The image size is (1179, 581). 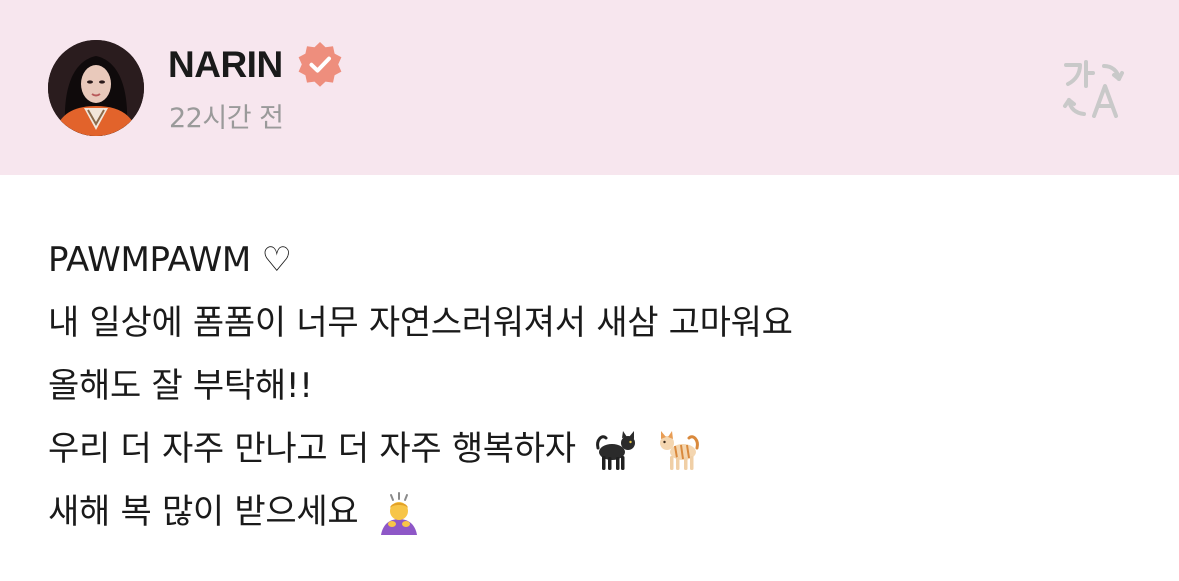 I want to click on cat-emoji, so click(x=679, y=450).